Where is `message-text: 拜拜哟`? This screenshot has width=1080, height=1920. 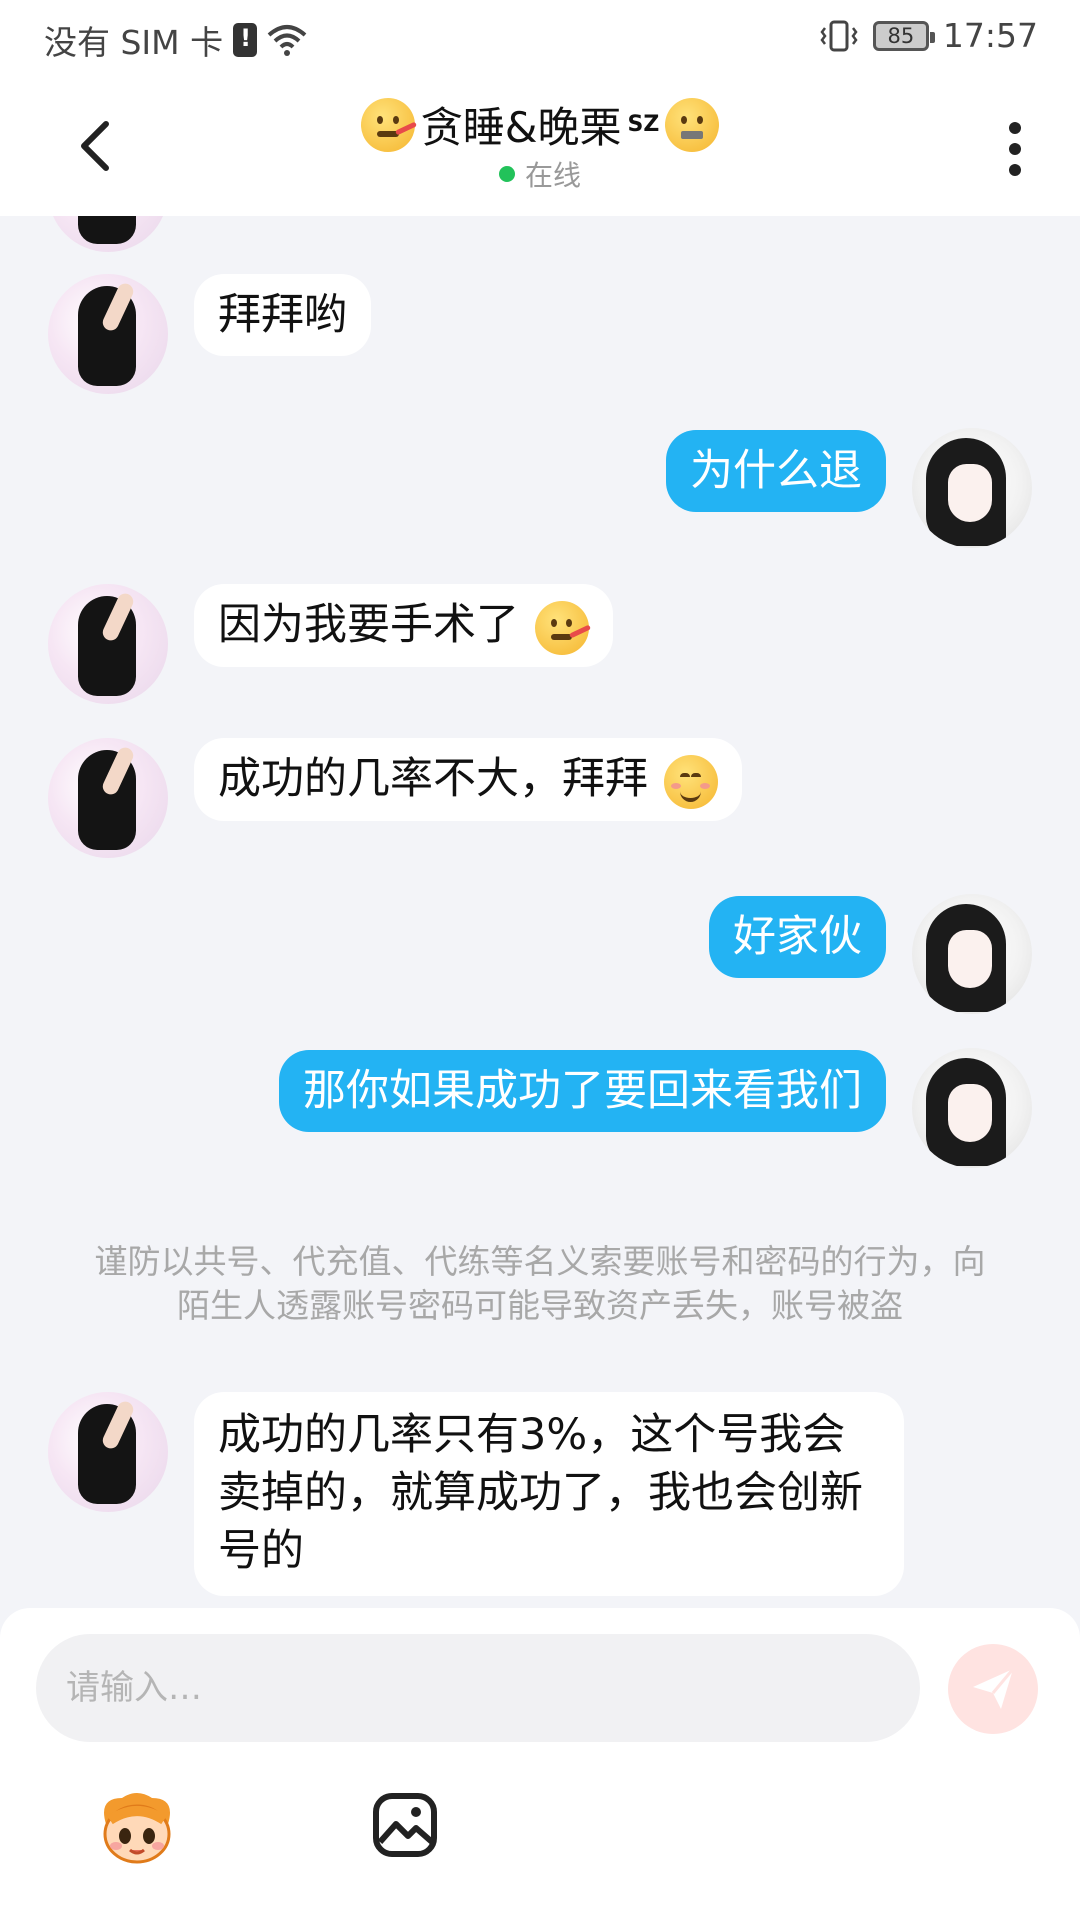
message-text: 拜拜哟 is located at coordinates (282, 315).